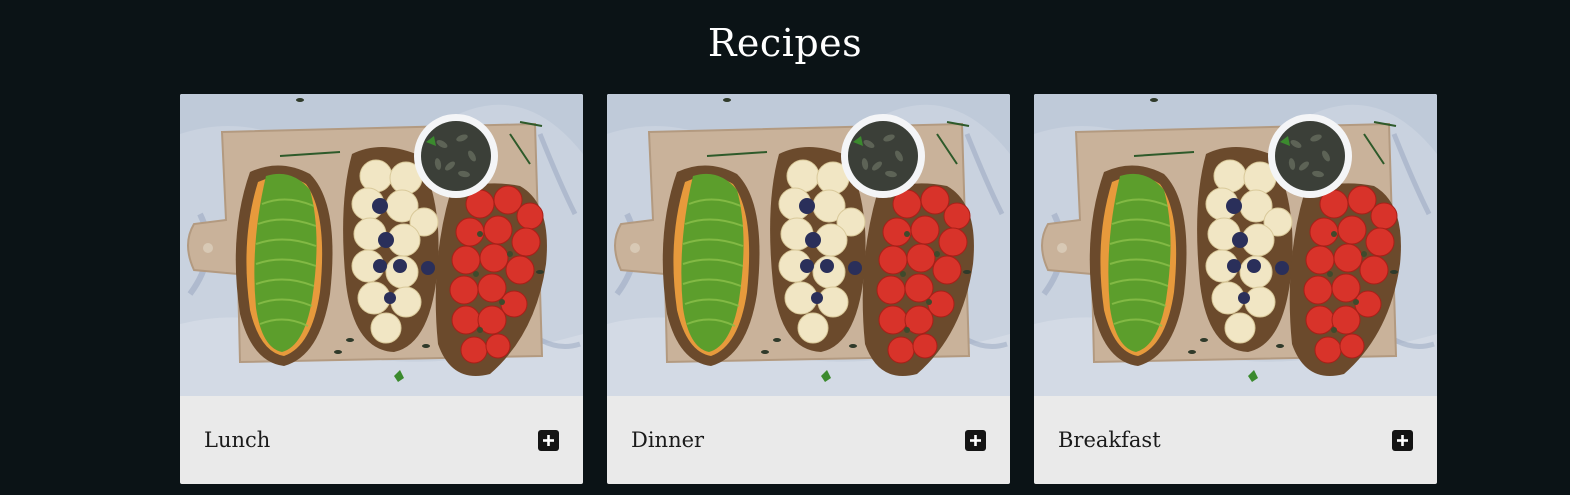  What do you see at coordinates (1235, 440) in the screenshot?
I see `card-footer: Breakfast` at bounding box center [1235, 440].